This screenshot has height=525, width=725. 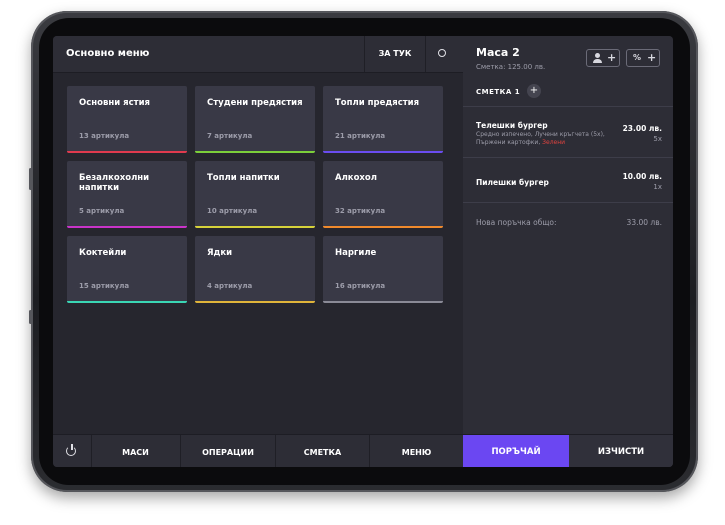 I want to click on menu-title: Основно меню, so click(x=108, y=53).